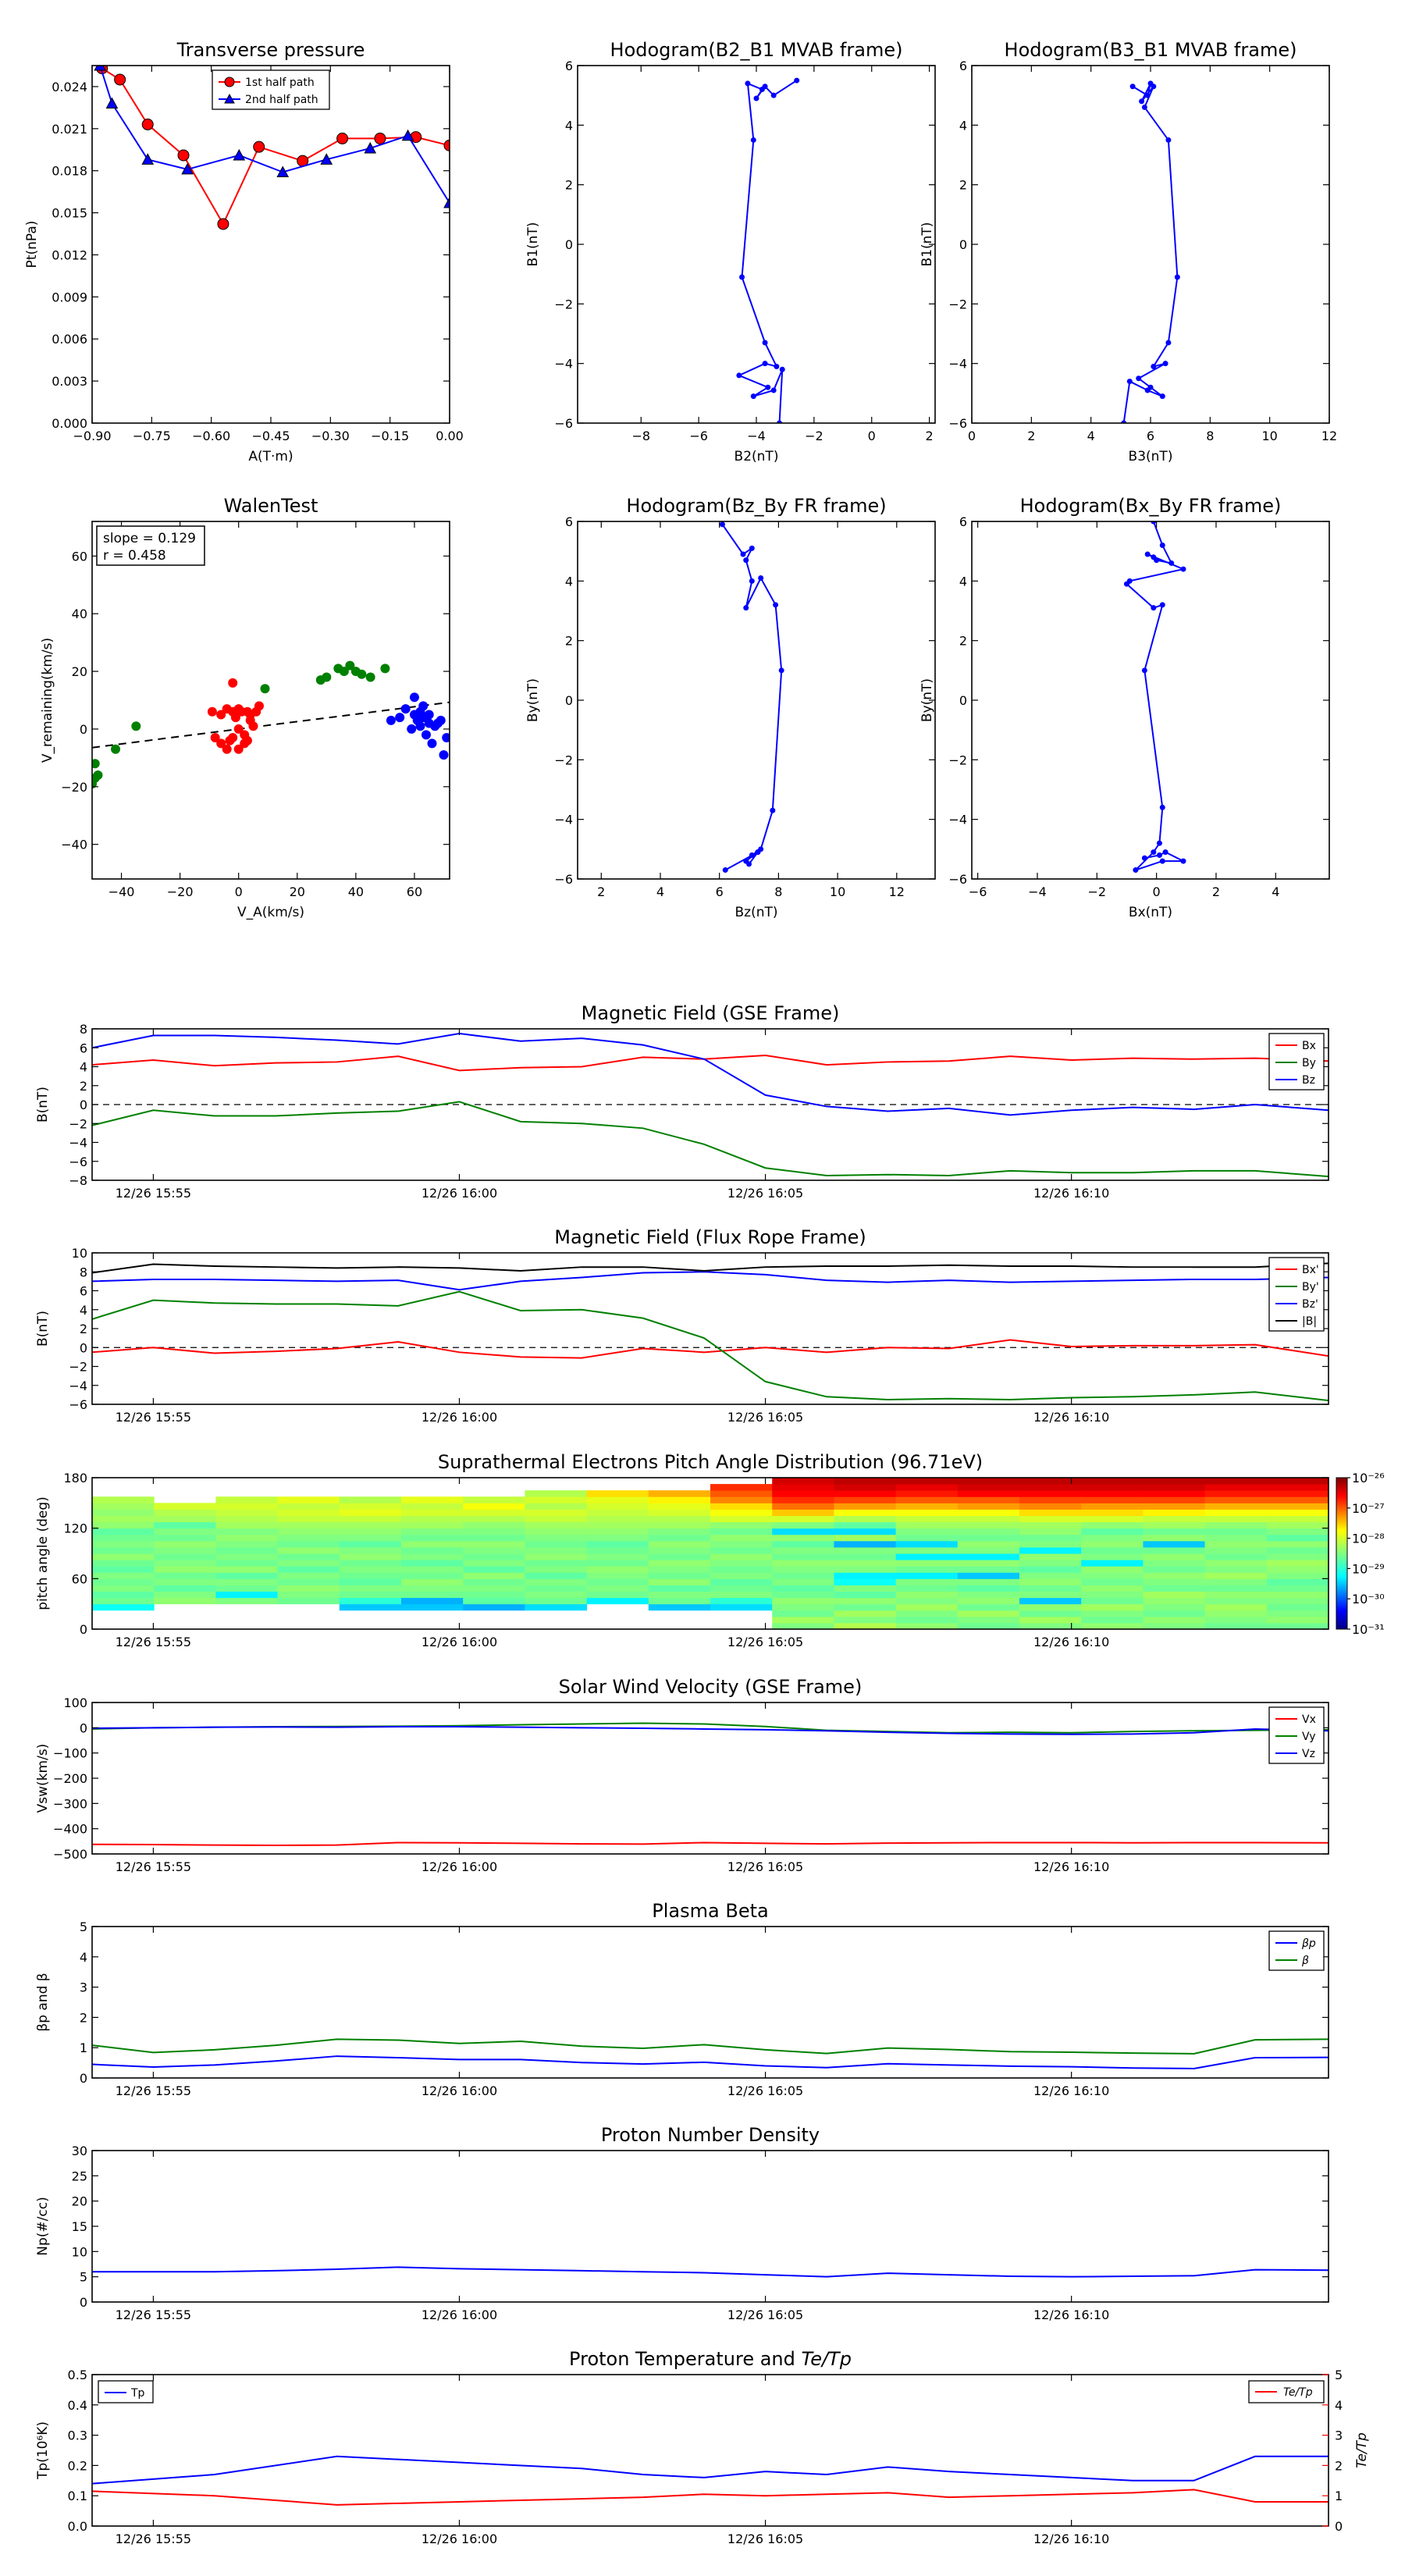 Image resolution: width=1405 pixels, height=2576 pixels. Describe the element at coordinates (1368, 1539) in the screenshot. I see `colorbar-tick-label: 10⁻²⁸` at that location.